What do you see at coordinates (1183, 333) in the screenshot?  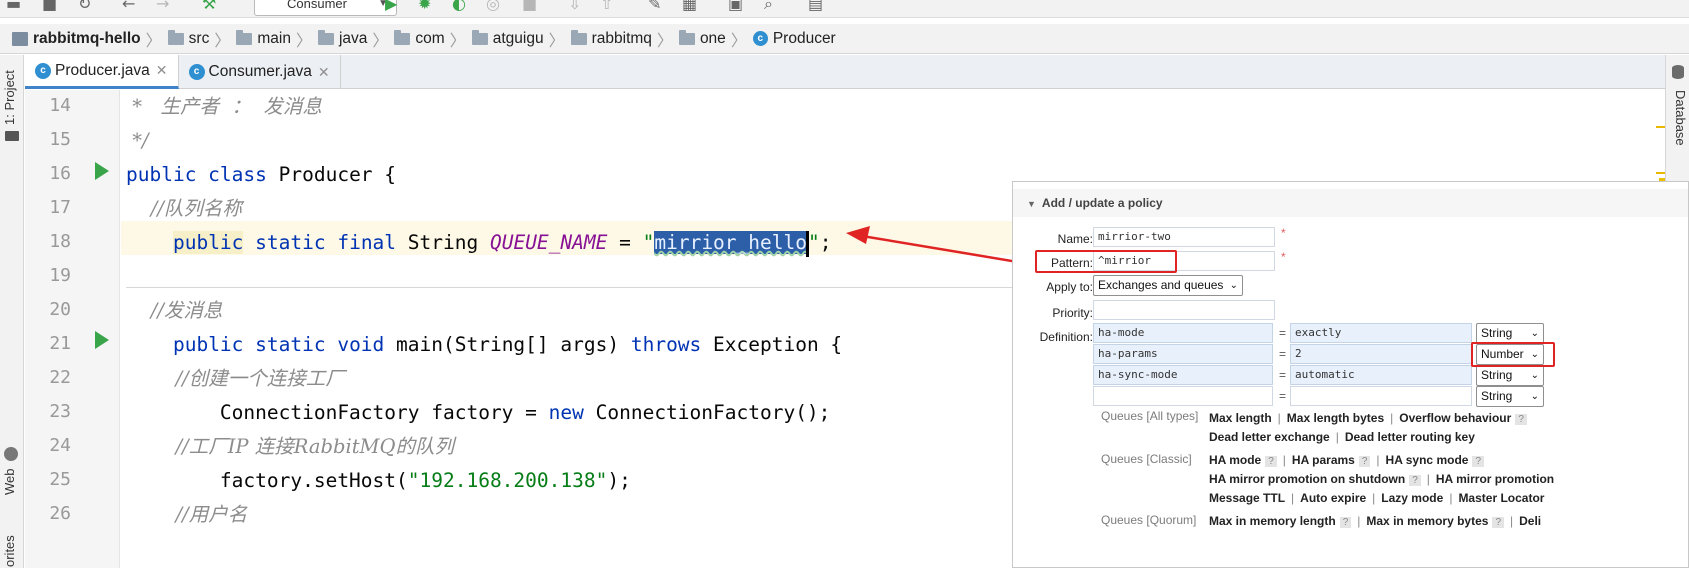 I see `definition-key-input: ha-mode` at bounding box center [1183, 333].